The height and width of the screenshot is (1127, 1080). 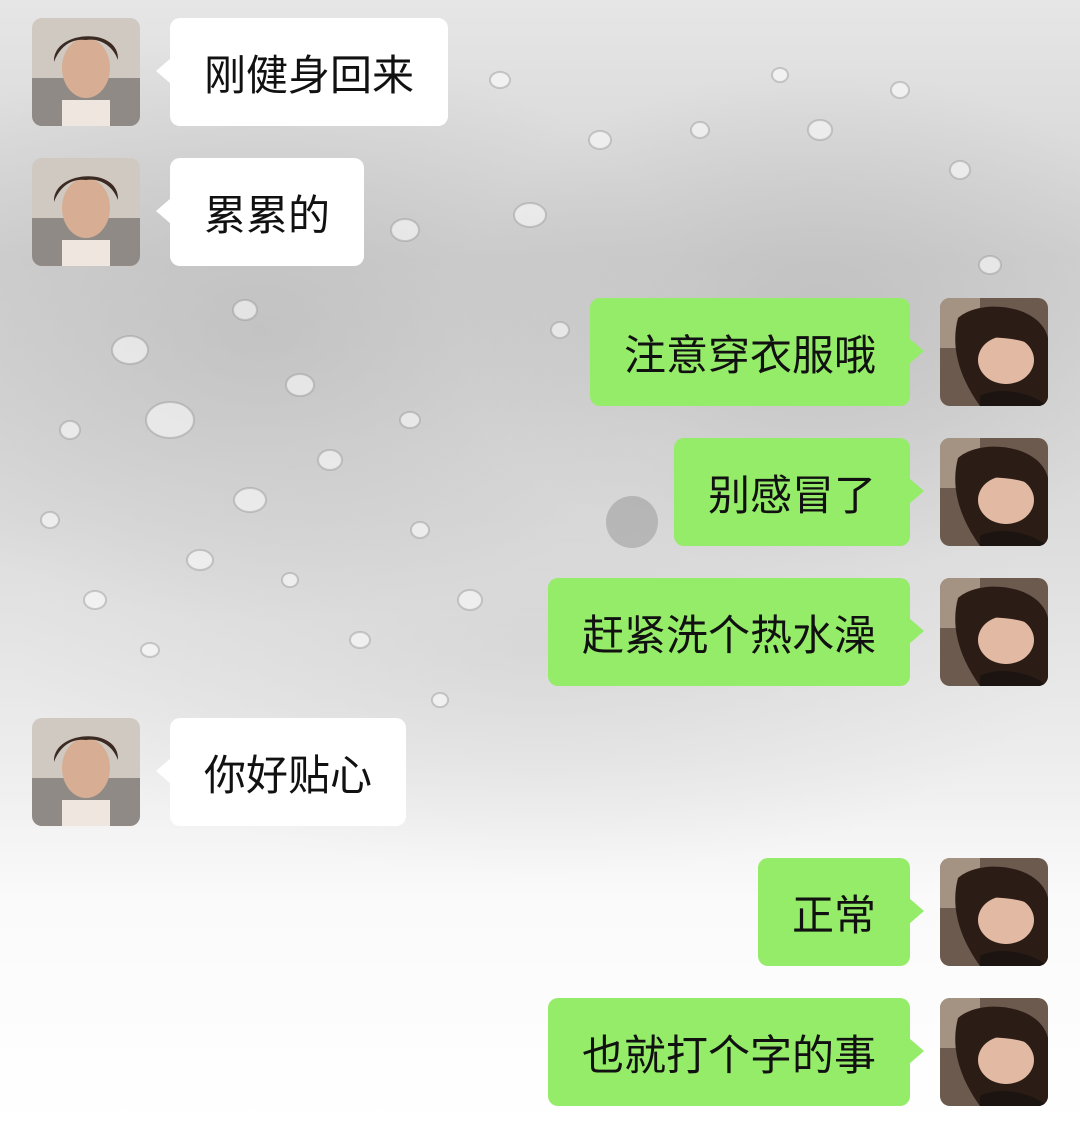 What do you see at coordinates (540, 492) in the screenshot?
I see `message-row: 别感冒了` at bounding box center [540, 492].